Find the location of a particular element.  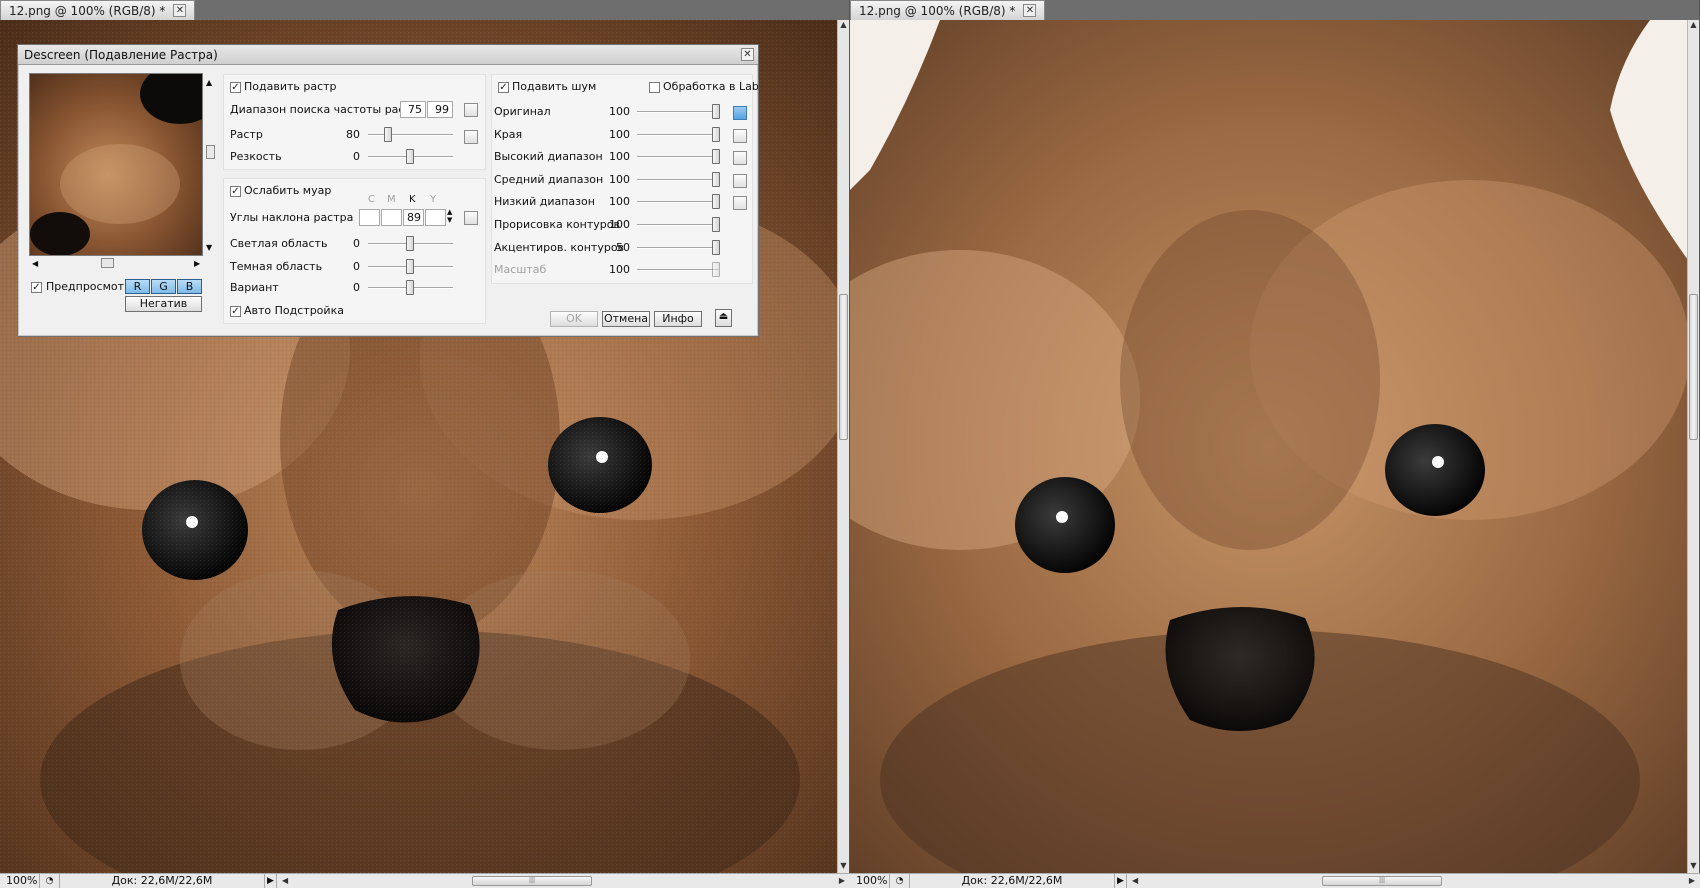

search-max-input: 99 is located at coordinates (440, 109).